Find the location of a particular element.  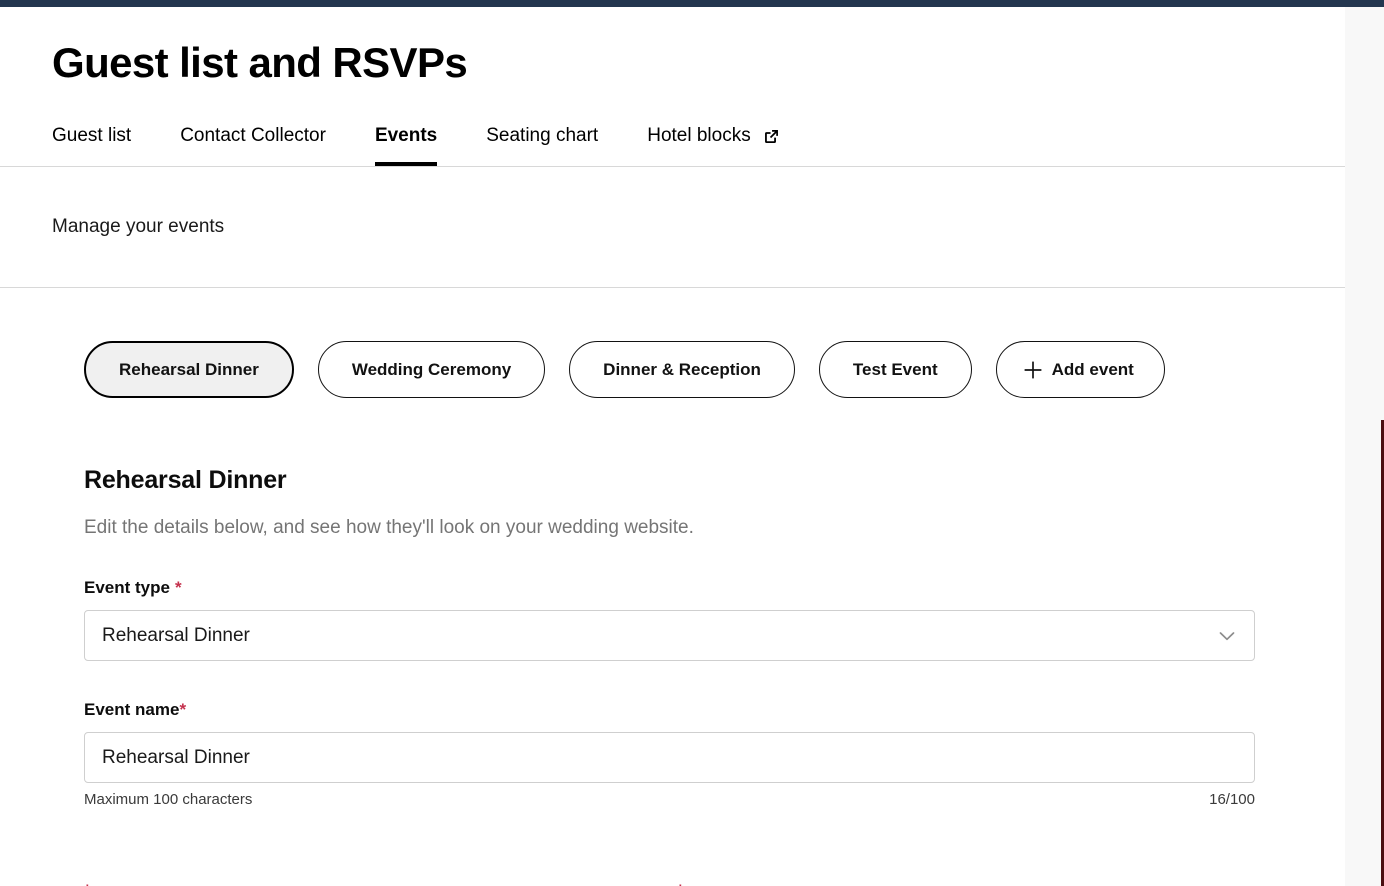

event-pill-test-event: Test Event is located at coordinates (895, 370).